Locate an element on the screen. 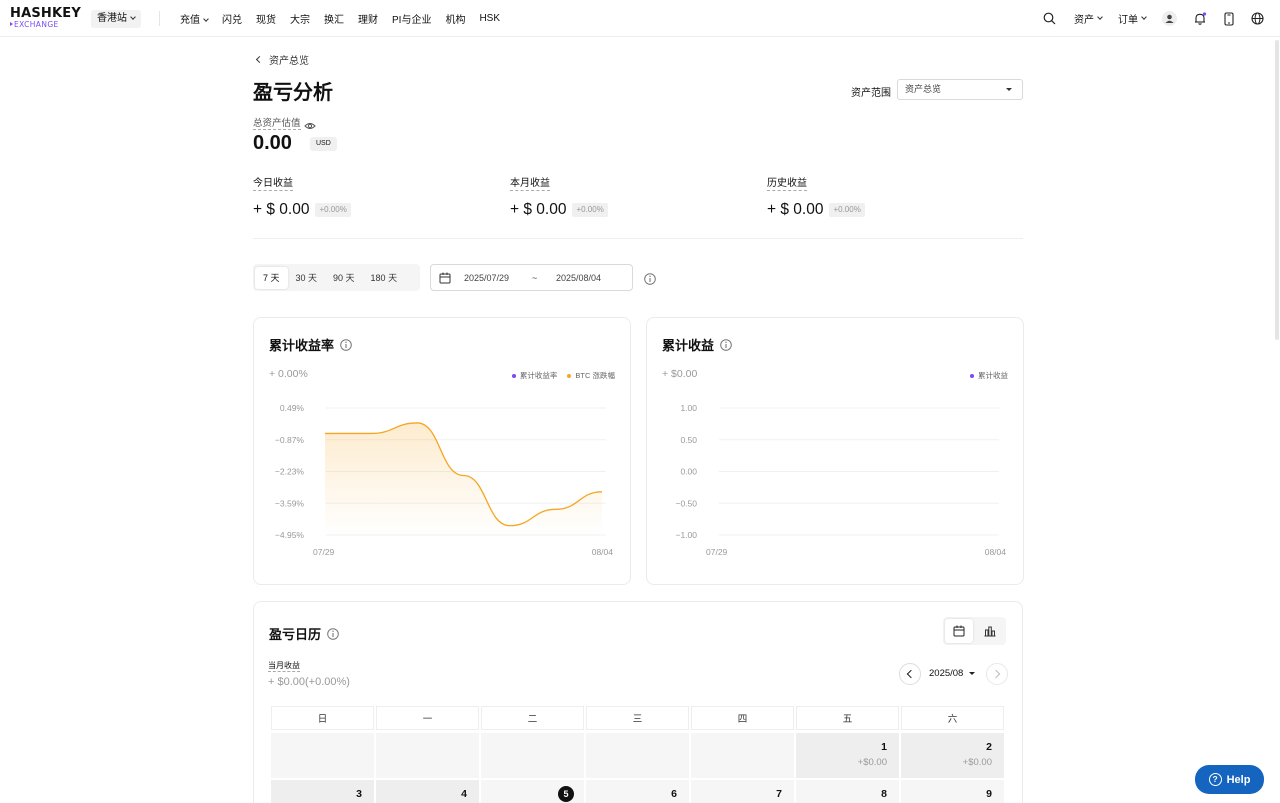 The width and height of the screenshot is (1280, 803). main-nav: 充值 闪兑 现货 大宗 换汇 理财 PI与企业 机构 HSK is located at coordinates (347, 18).